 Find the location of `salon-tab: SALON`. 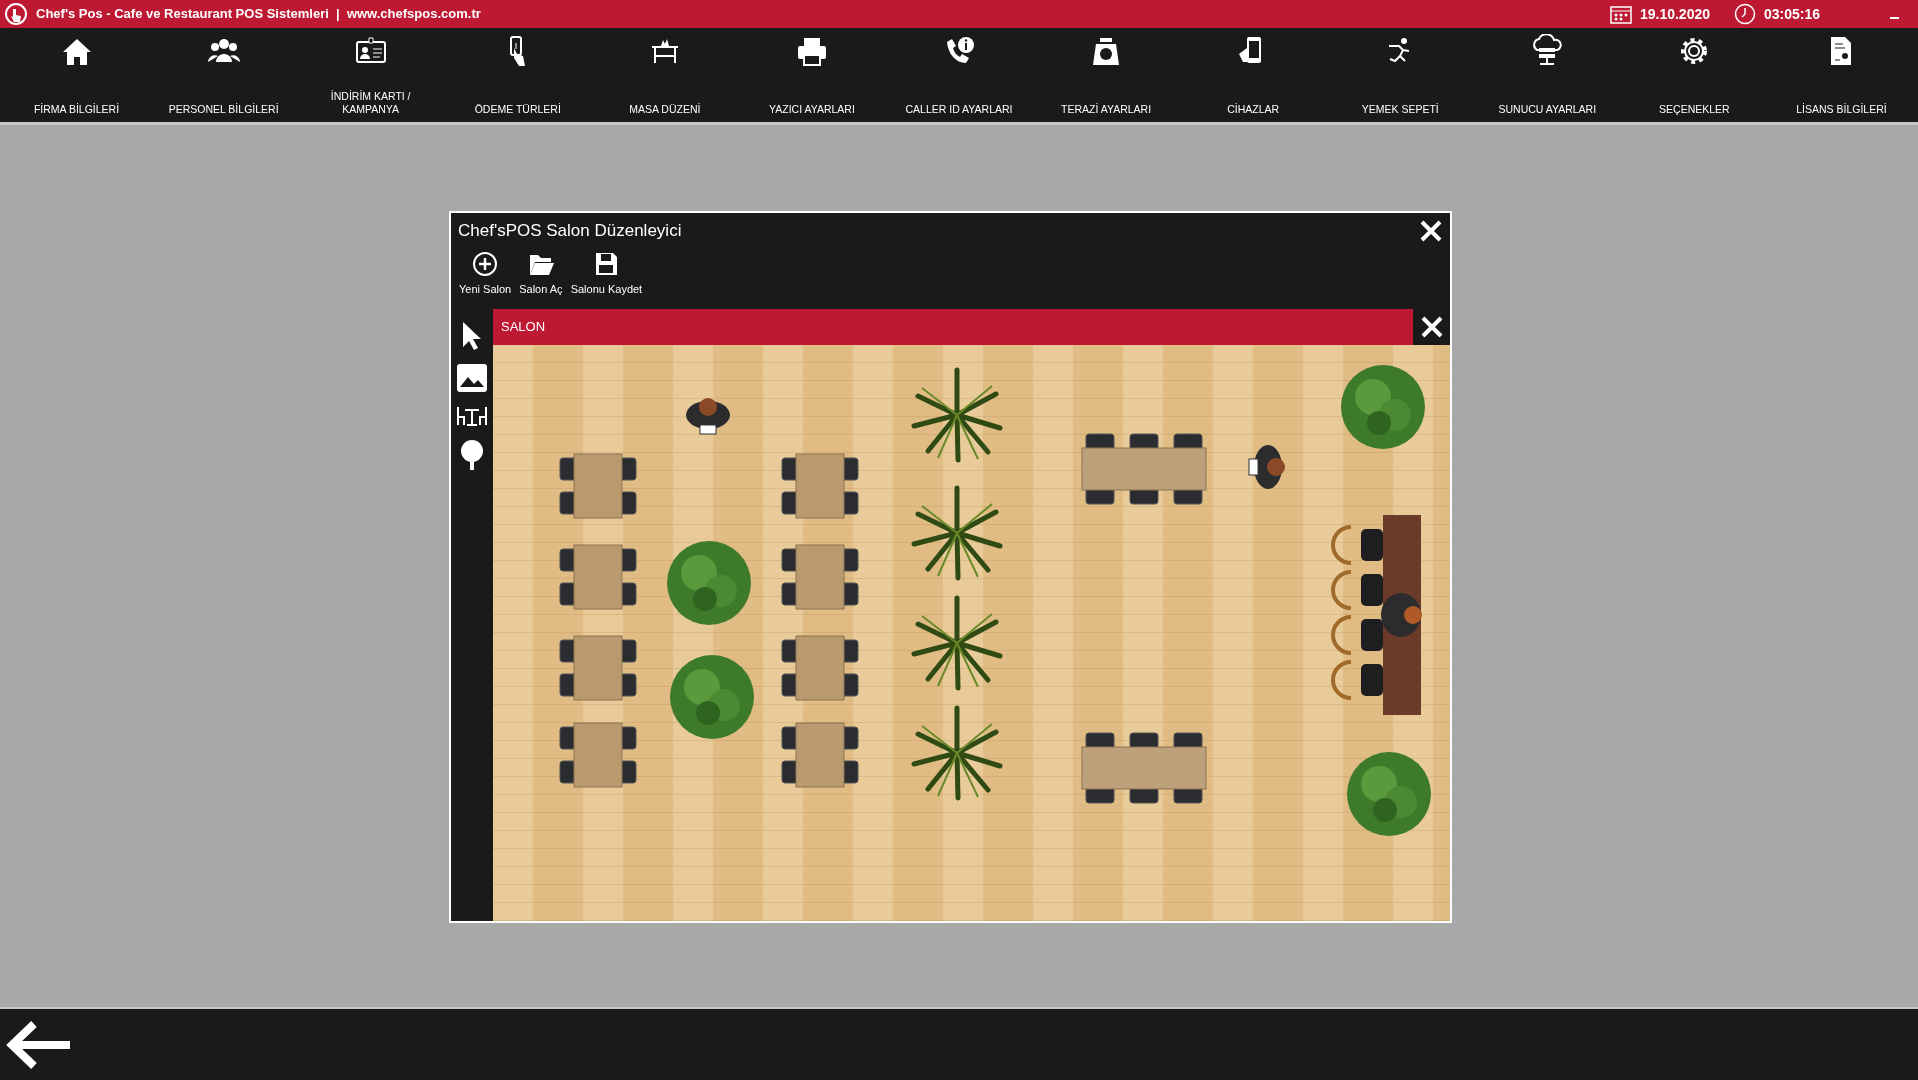

salon-tab: SALON is located at coordinates (953, 327).